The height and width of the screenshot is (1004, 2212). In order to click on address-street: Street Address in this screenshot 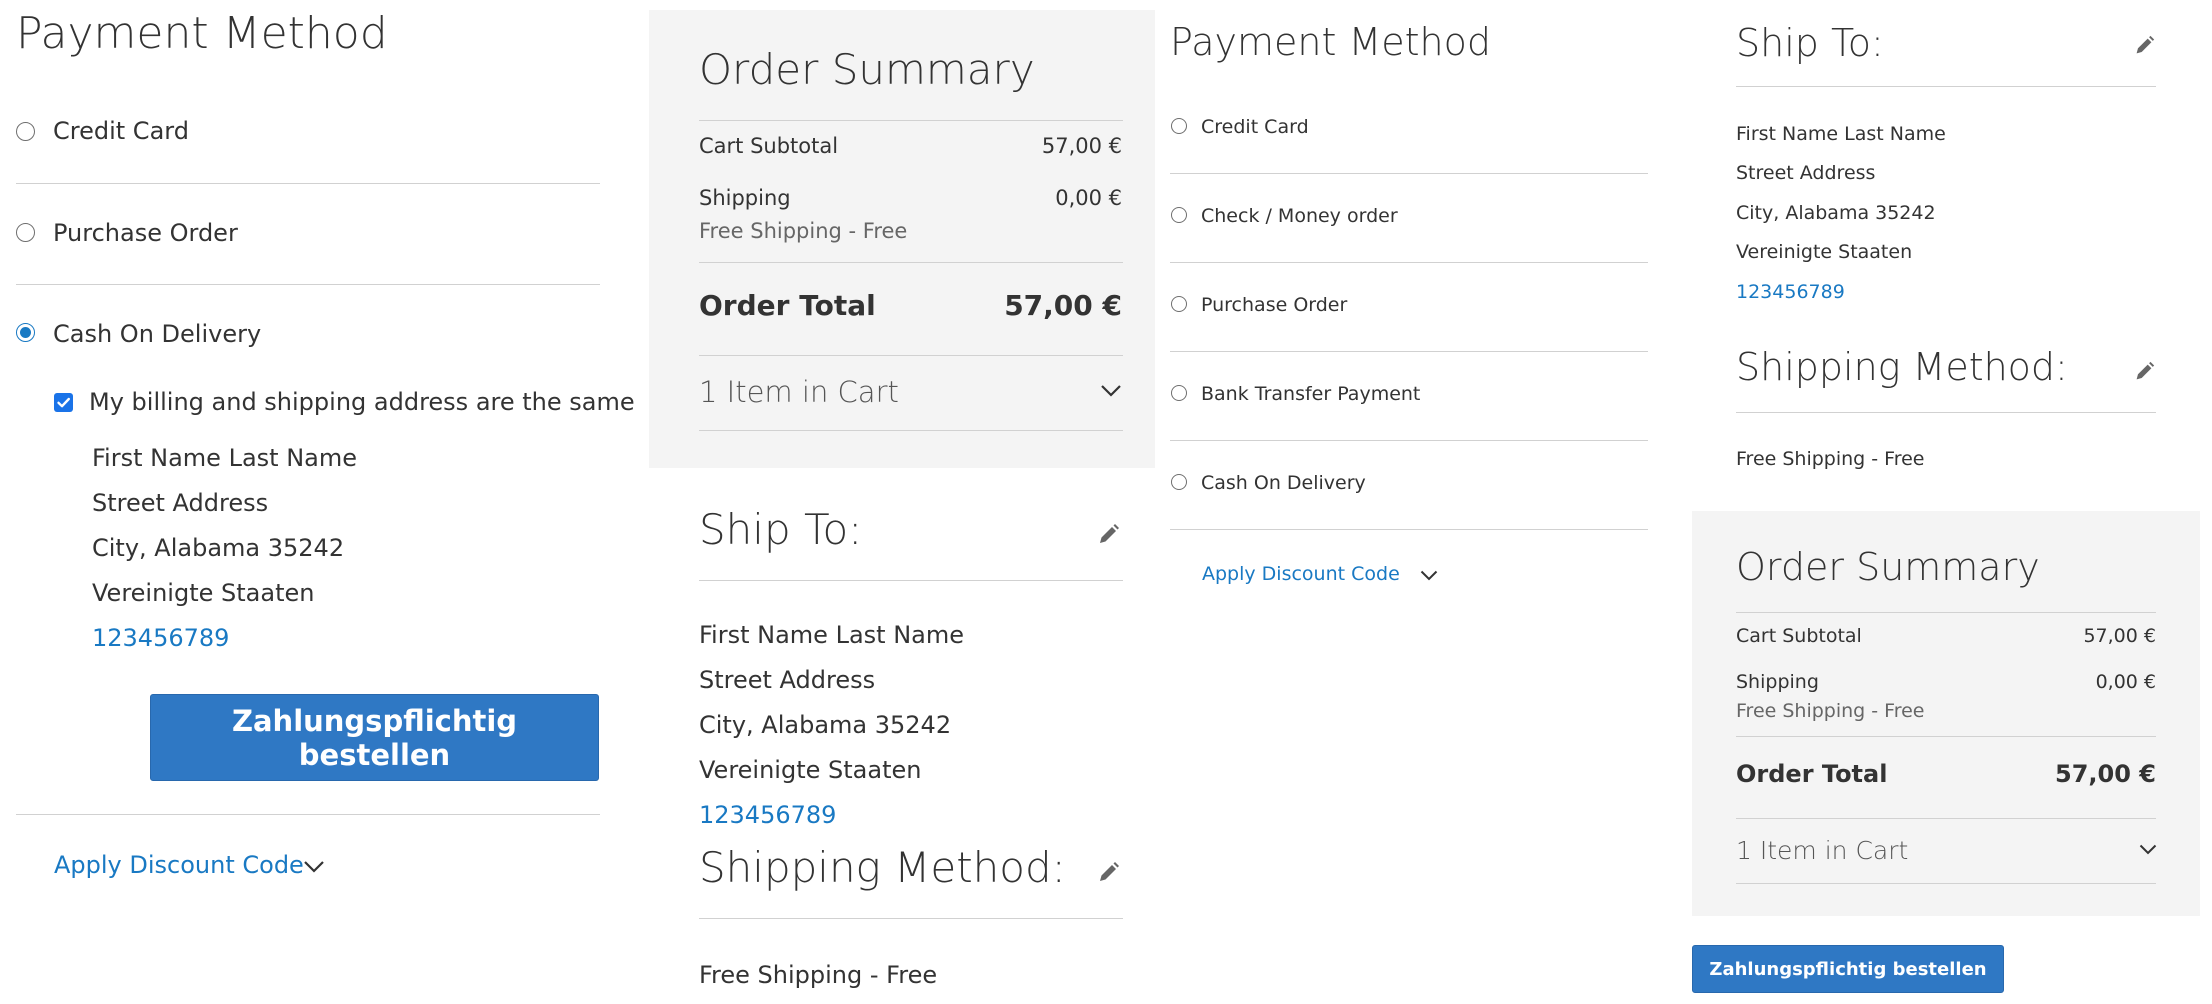, I will do `click(180, 503)`.